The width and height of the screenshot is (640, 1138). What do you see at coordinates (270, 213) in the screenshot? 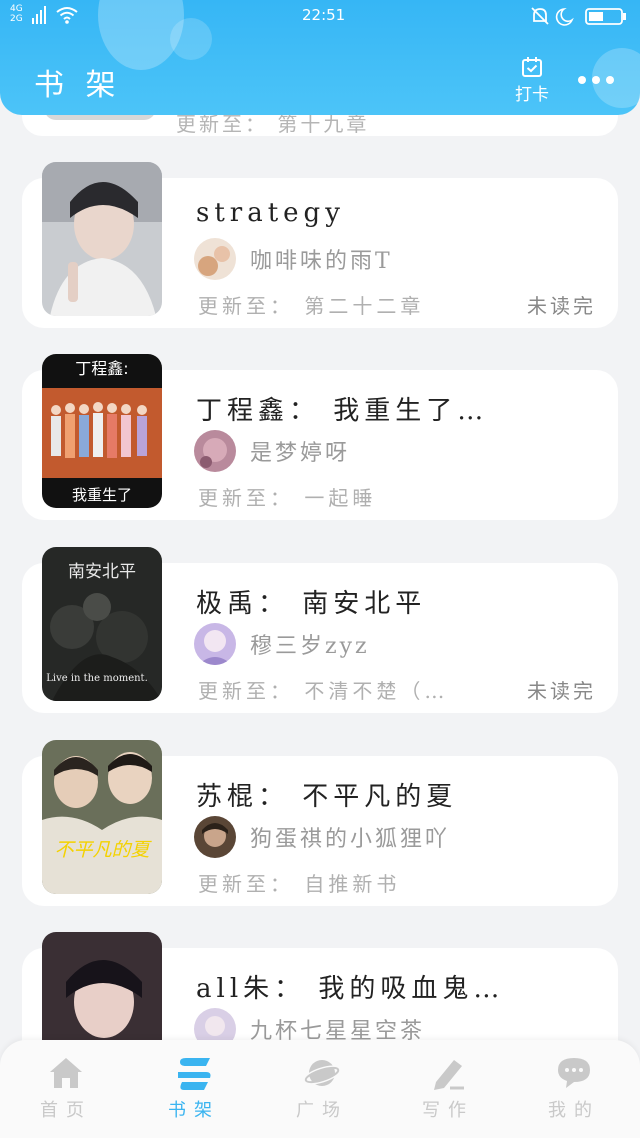
I see `book-title: strategy` at bounding box center [270, 213].